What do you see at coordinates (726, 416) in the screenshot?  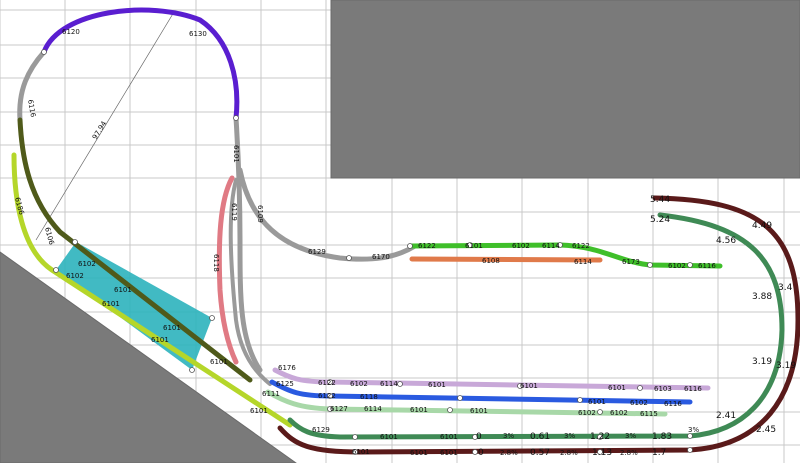 I see `elev-2-41: 2.41` at bounding box center [726, 416].